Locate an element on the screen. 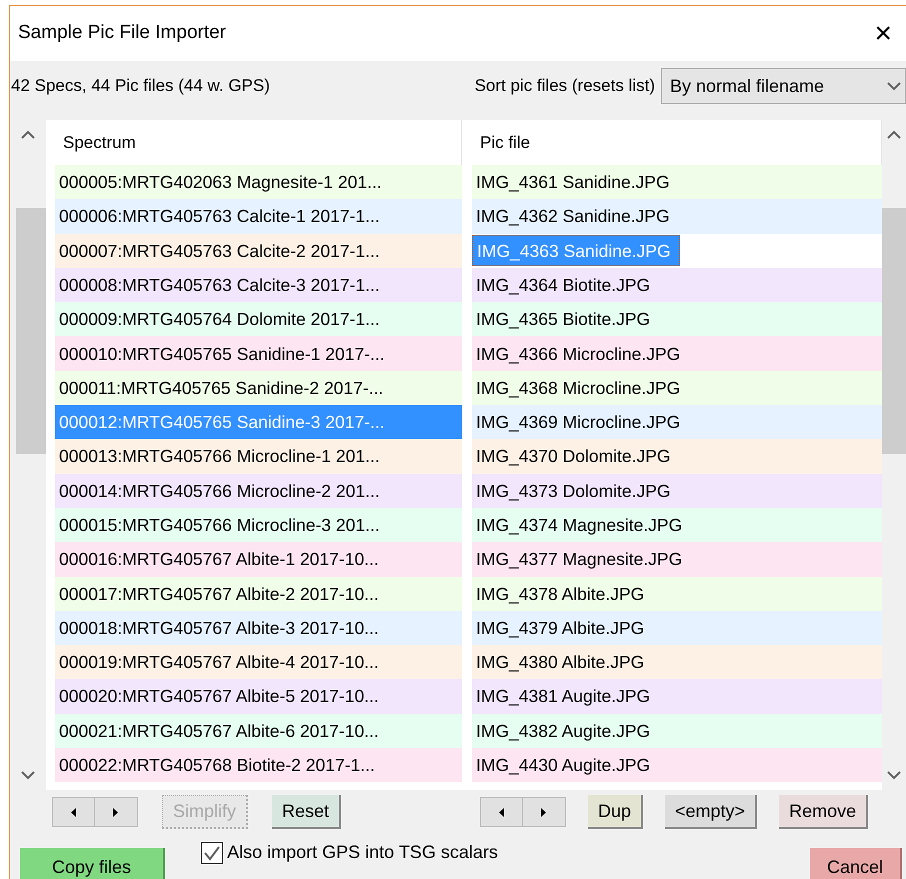  pic-file-row: IMG_4379 Albite.JPG is located at coordinates (677, 628).